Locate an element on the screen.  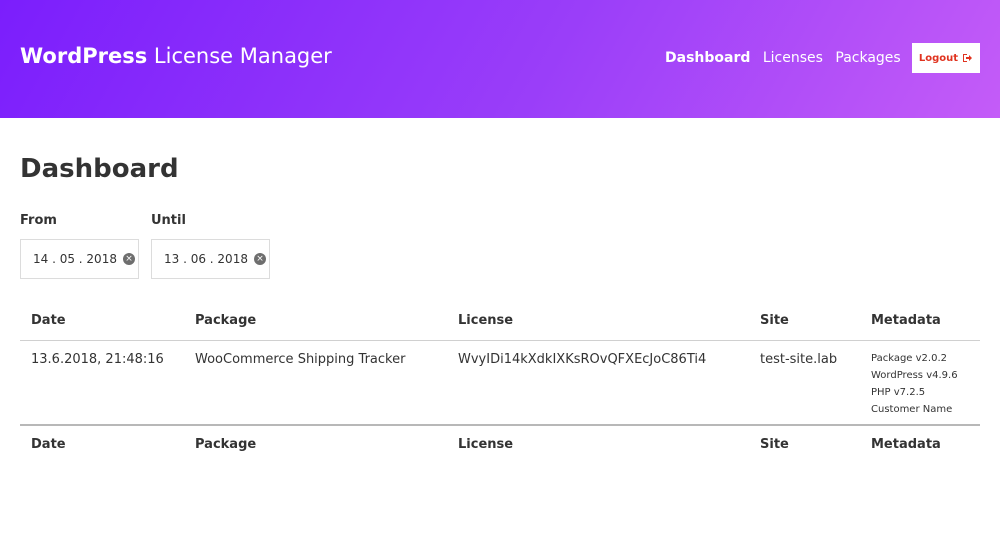
until-label: Until is located at coordinates (168, 220).